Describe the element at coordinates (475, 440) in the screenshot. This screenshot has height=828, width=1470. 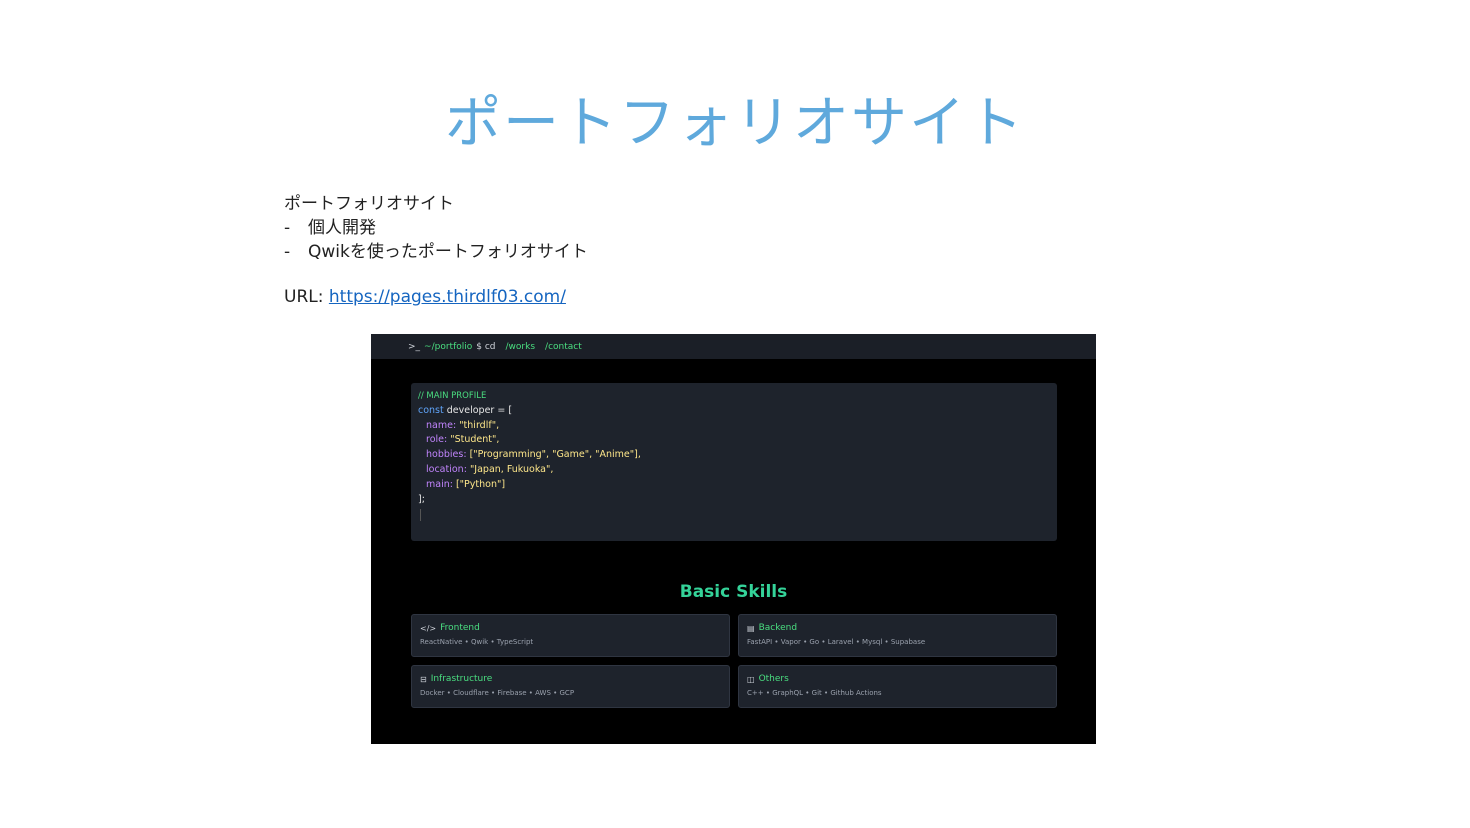
I see `code-value: "Student",` at that location.